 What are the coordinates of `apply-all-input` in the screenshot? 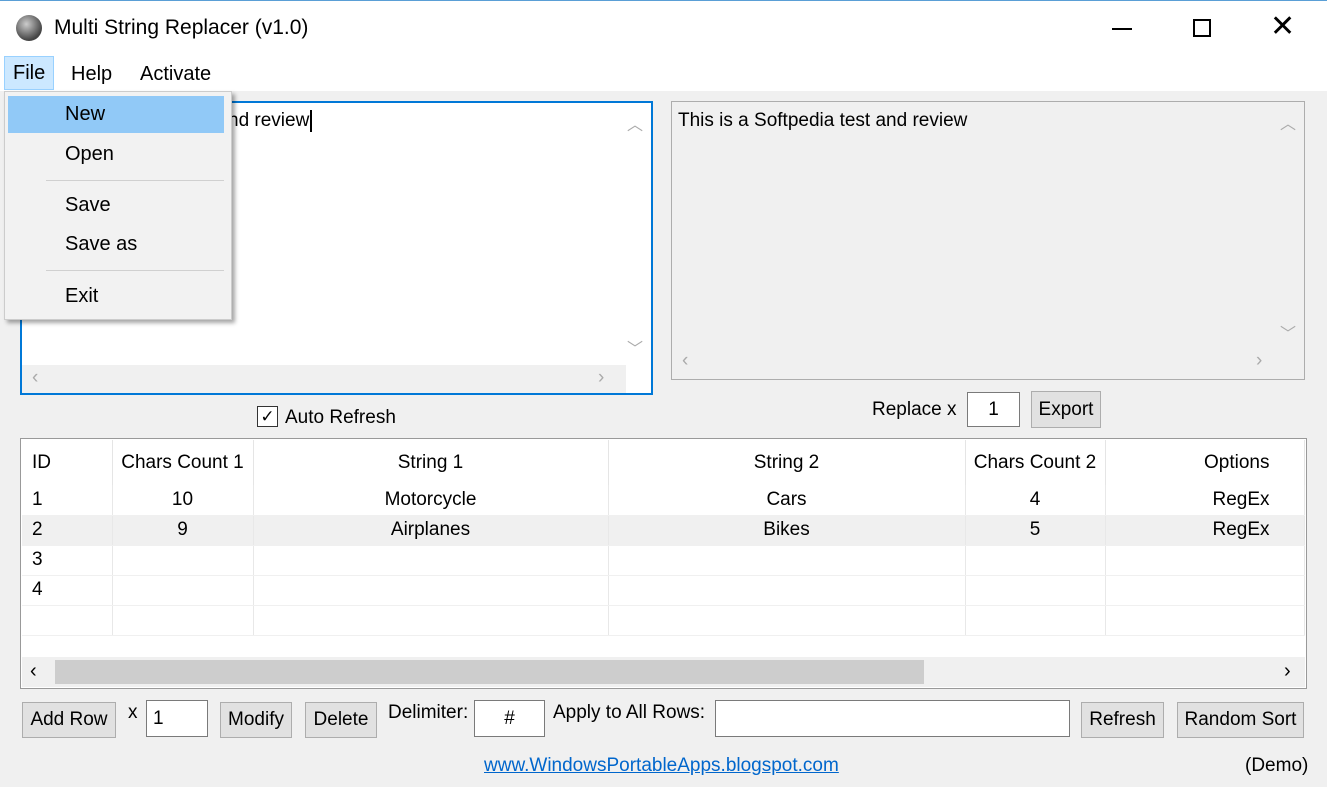 It's located at (892, 718).